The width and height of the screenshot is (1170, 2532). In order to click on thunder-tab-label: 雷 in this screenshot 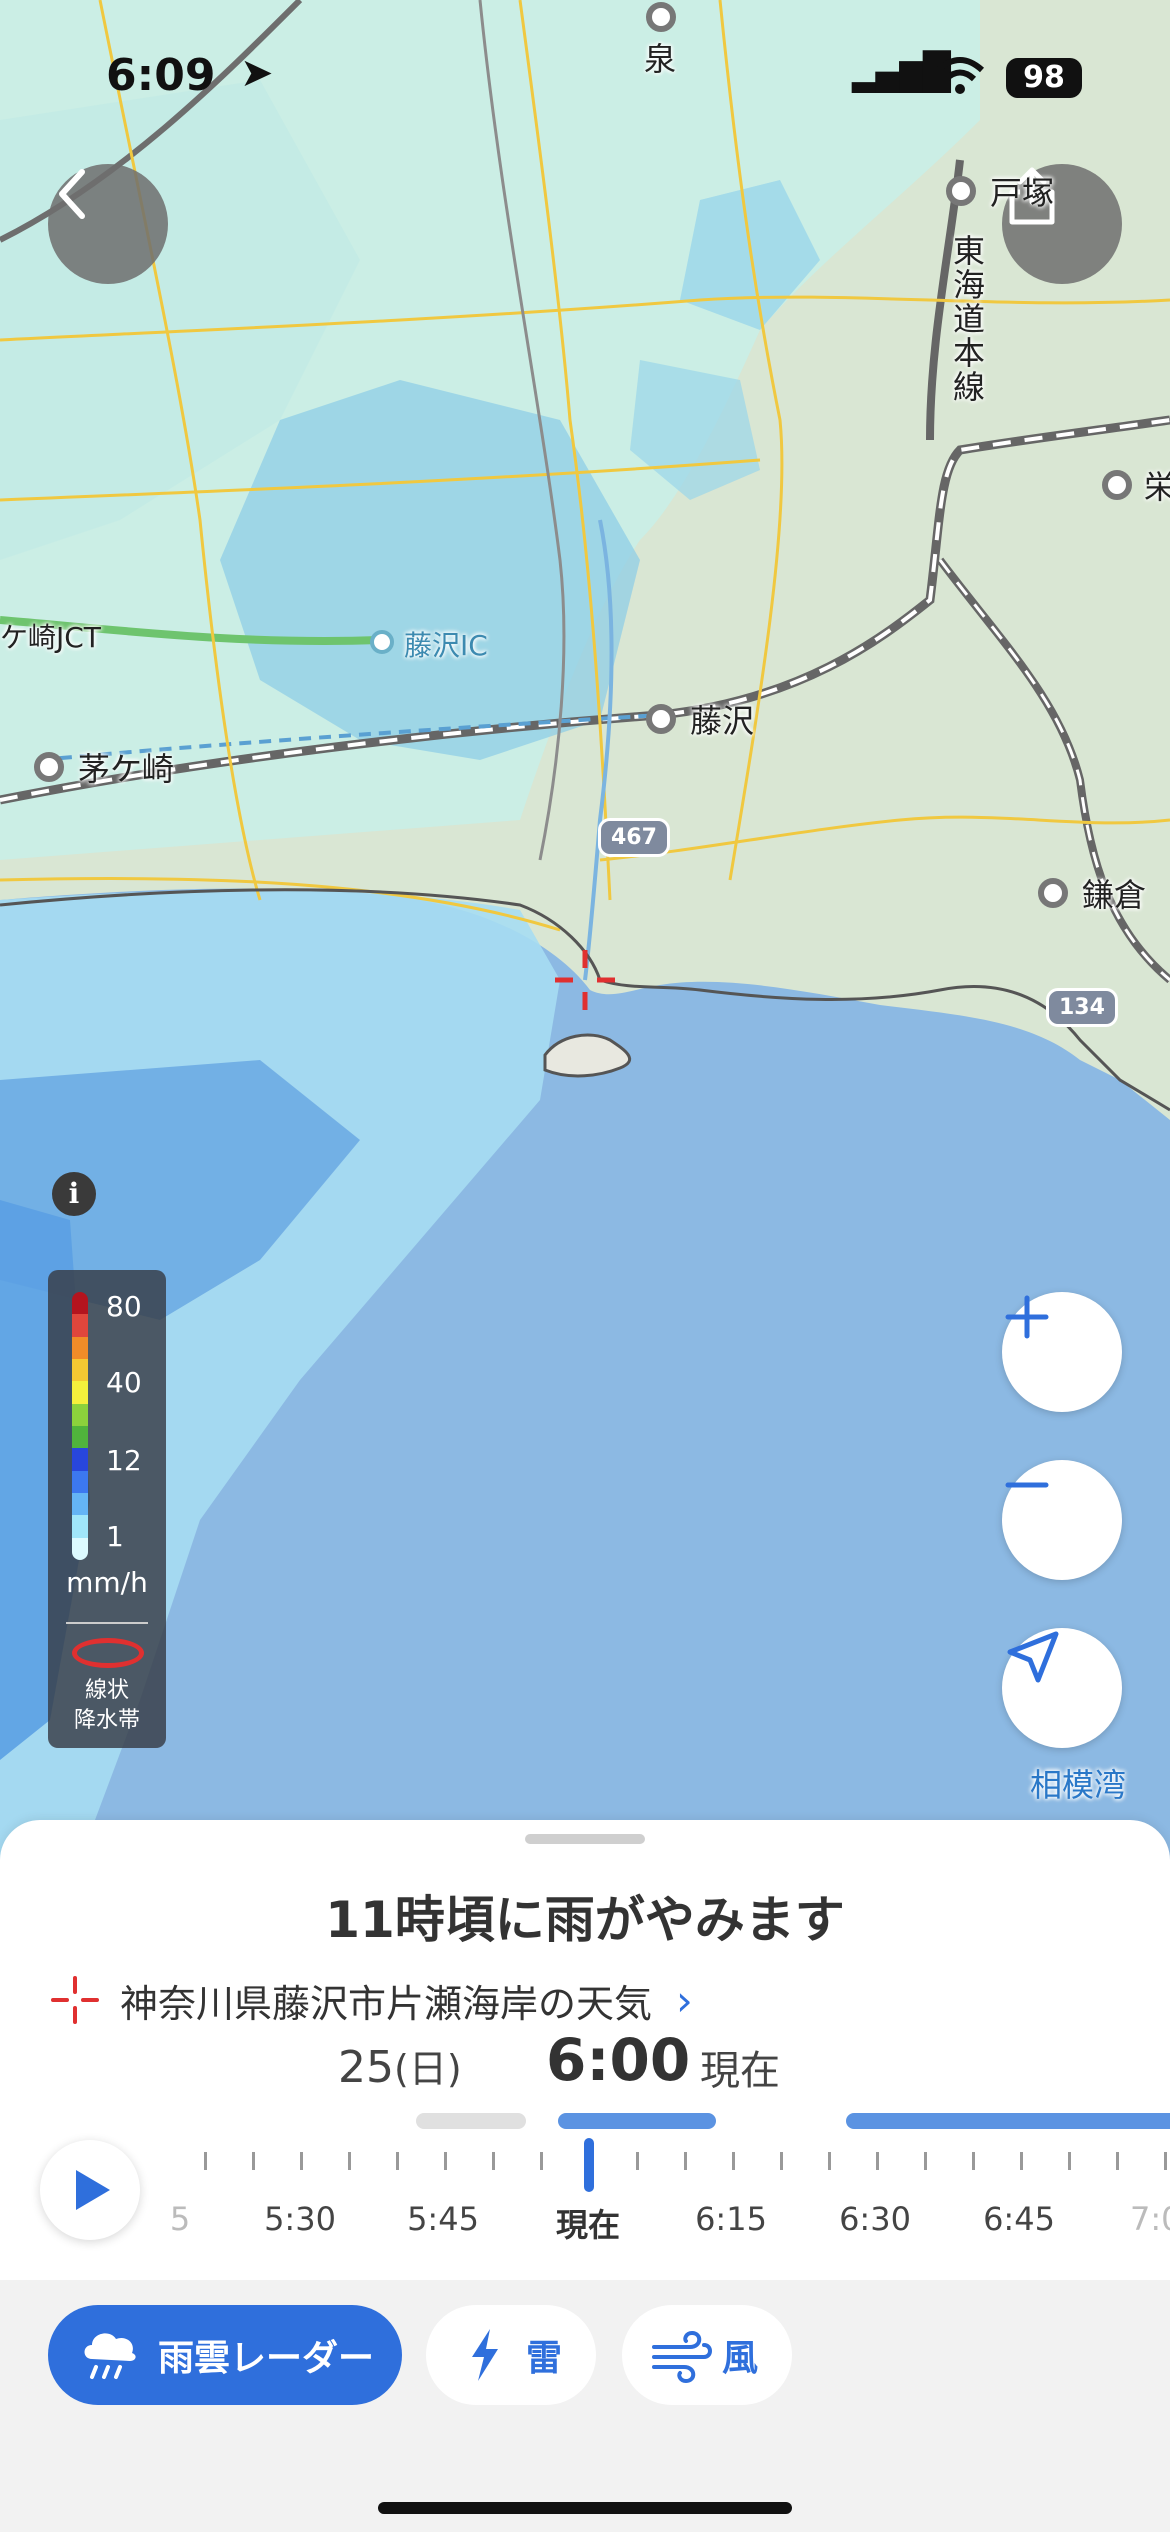, I will do `click(544, 2358)`.